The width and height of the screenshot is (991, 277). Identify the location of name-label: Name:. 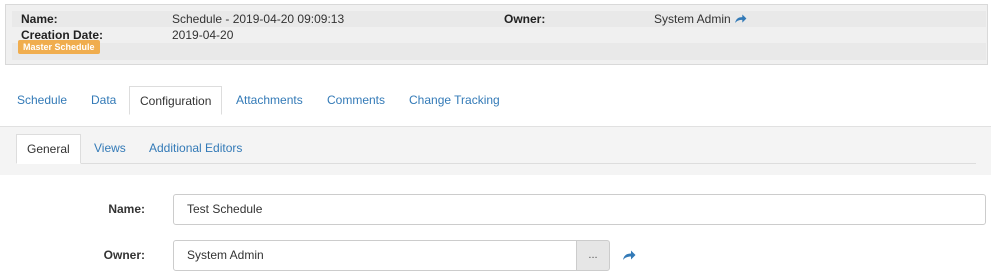
(39, 19).